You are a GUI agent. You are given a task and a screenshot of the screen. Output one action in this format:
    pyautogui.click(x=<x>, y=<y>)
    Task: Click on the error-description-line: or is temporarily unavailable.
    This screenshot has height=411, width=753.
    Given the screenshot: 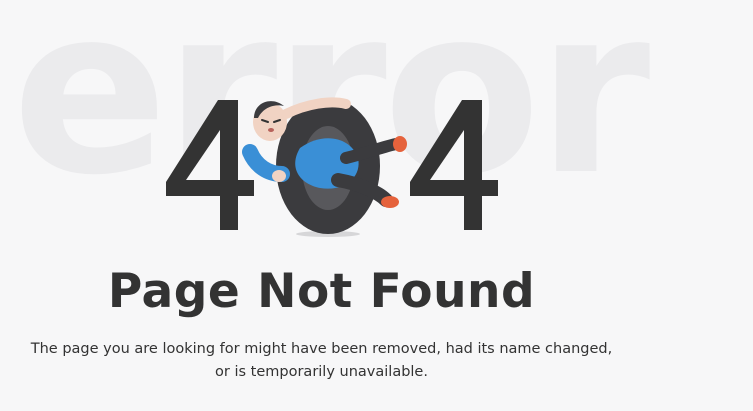 What is the action you would take?
    pyautogui.click(x=321, y=372)
    